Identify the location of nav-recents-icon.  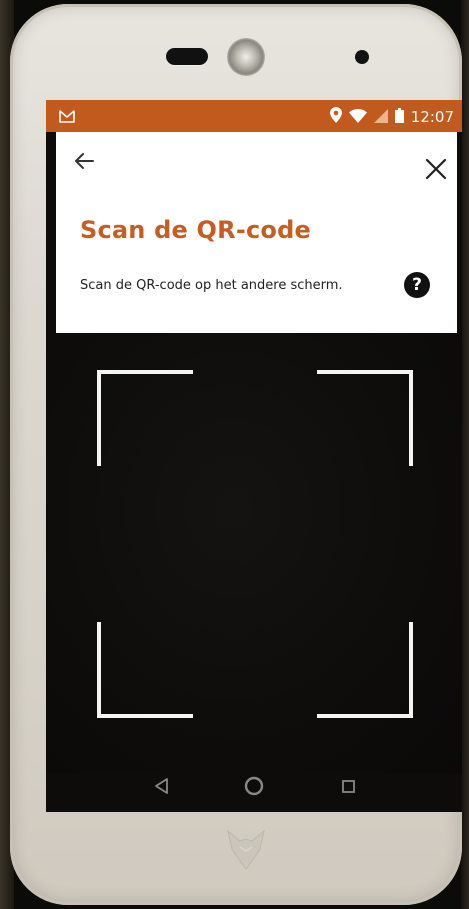
(348, 786).